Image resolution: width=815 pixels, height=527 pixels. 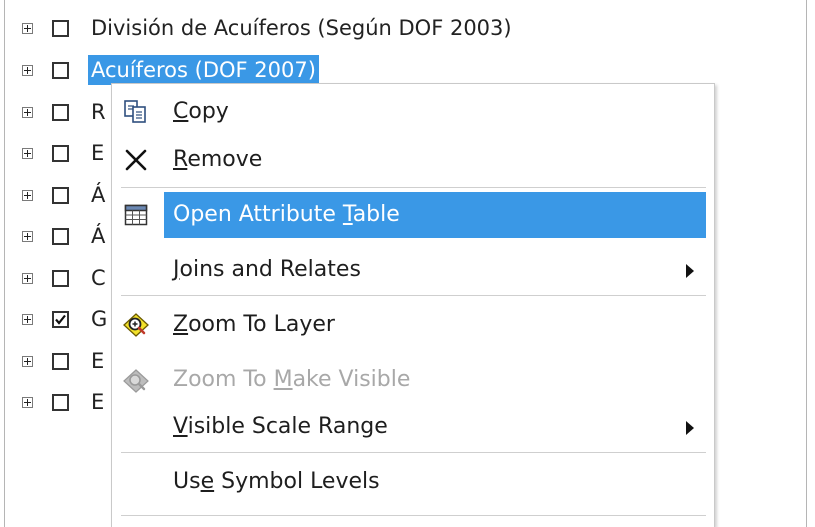 What do you see at coordinates (136, 215) in the screenshot?
I see `attribute-table-icon` at bounding box center [136, 215].